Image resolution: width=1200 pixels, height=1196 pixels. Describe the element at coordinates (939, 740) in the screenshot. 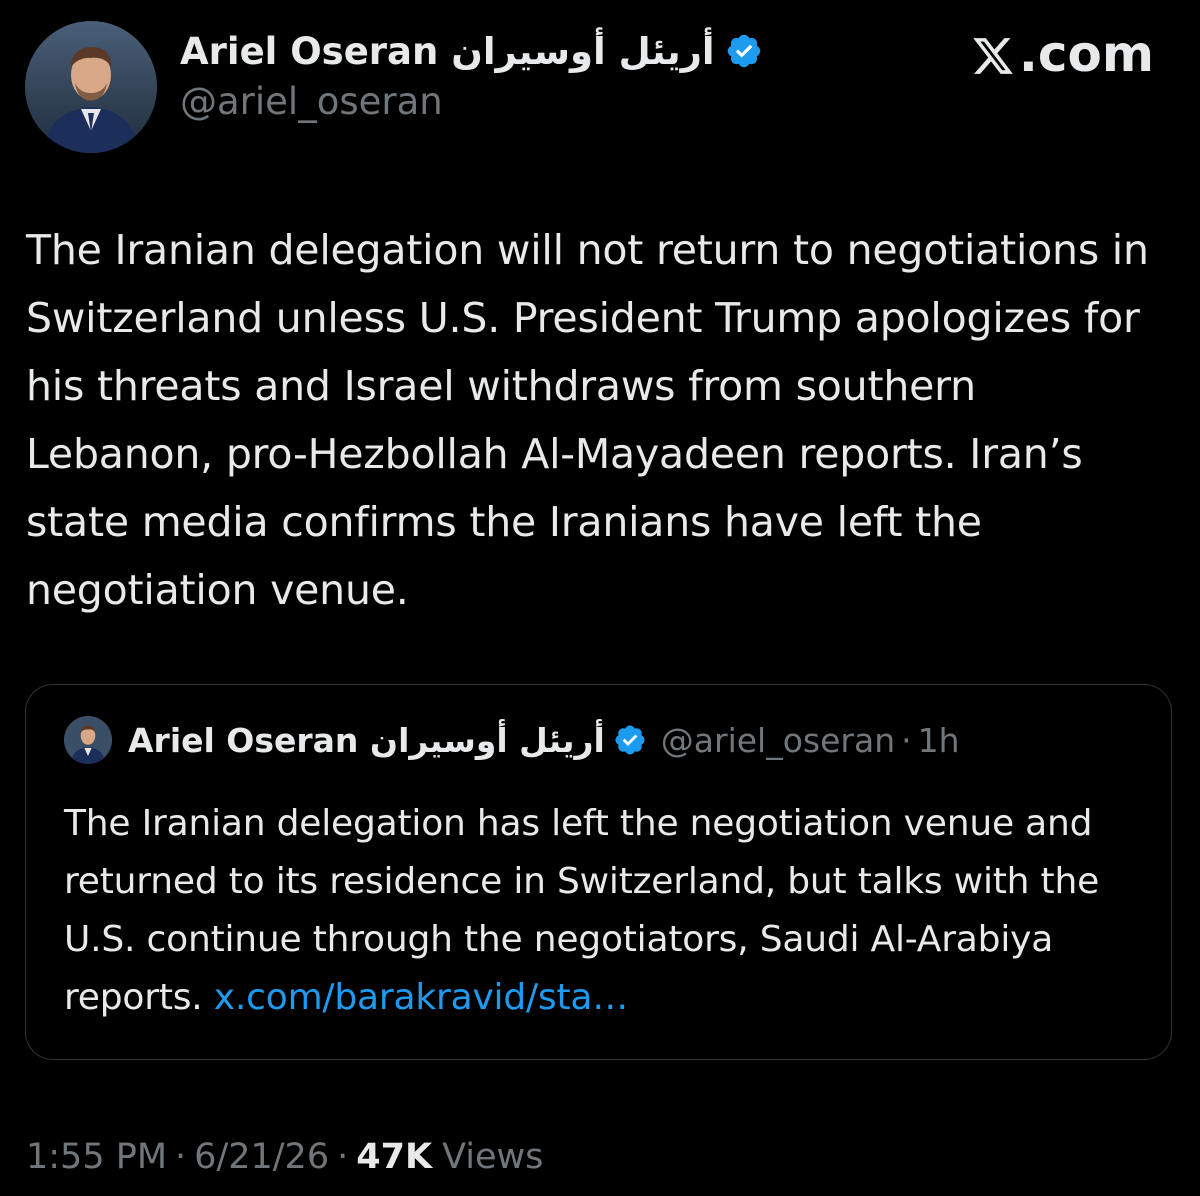

I see `quote-timestamp: 1h` at that location.